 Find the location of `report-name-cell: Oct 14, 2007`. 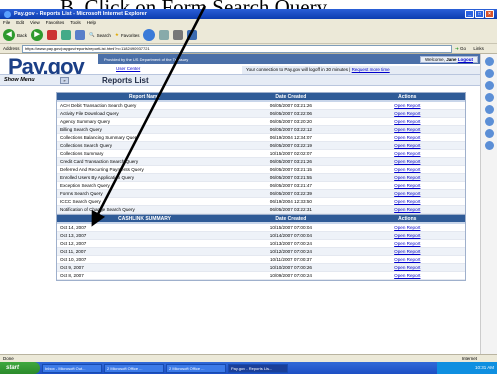

report-name-cell: Oct 14, 2007 is located at coordinates (73, 227).